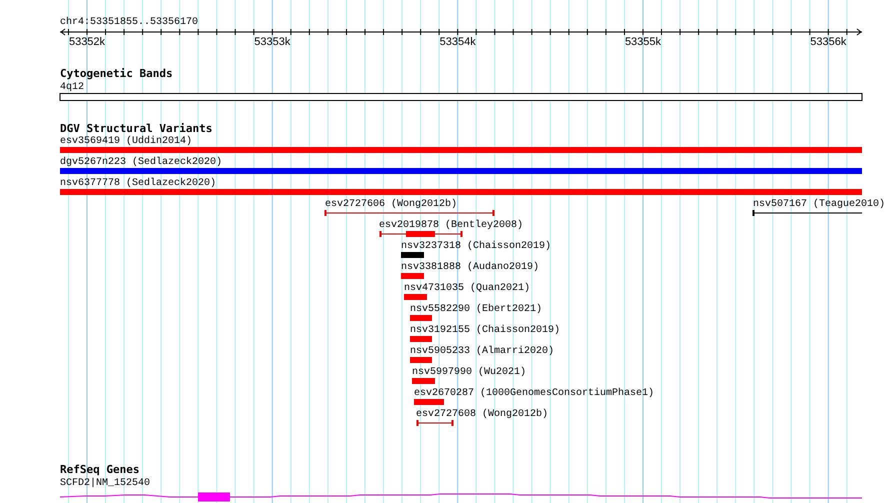 Image resolution: width=890 pixels, height=503 pixels. I want to click on tick-label: 53354k, so click(458, 42).